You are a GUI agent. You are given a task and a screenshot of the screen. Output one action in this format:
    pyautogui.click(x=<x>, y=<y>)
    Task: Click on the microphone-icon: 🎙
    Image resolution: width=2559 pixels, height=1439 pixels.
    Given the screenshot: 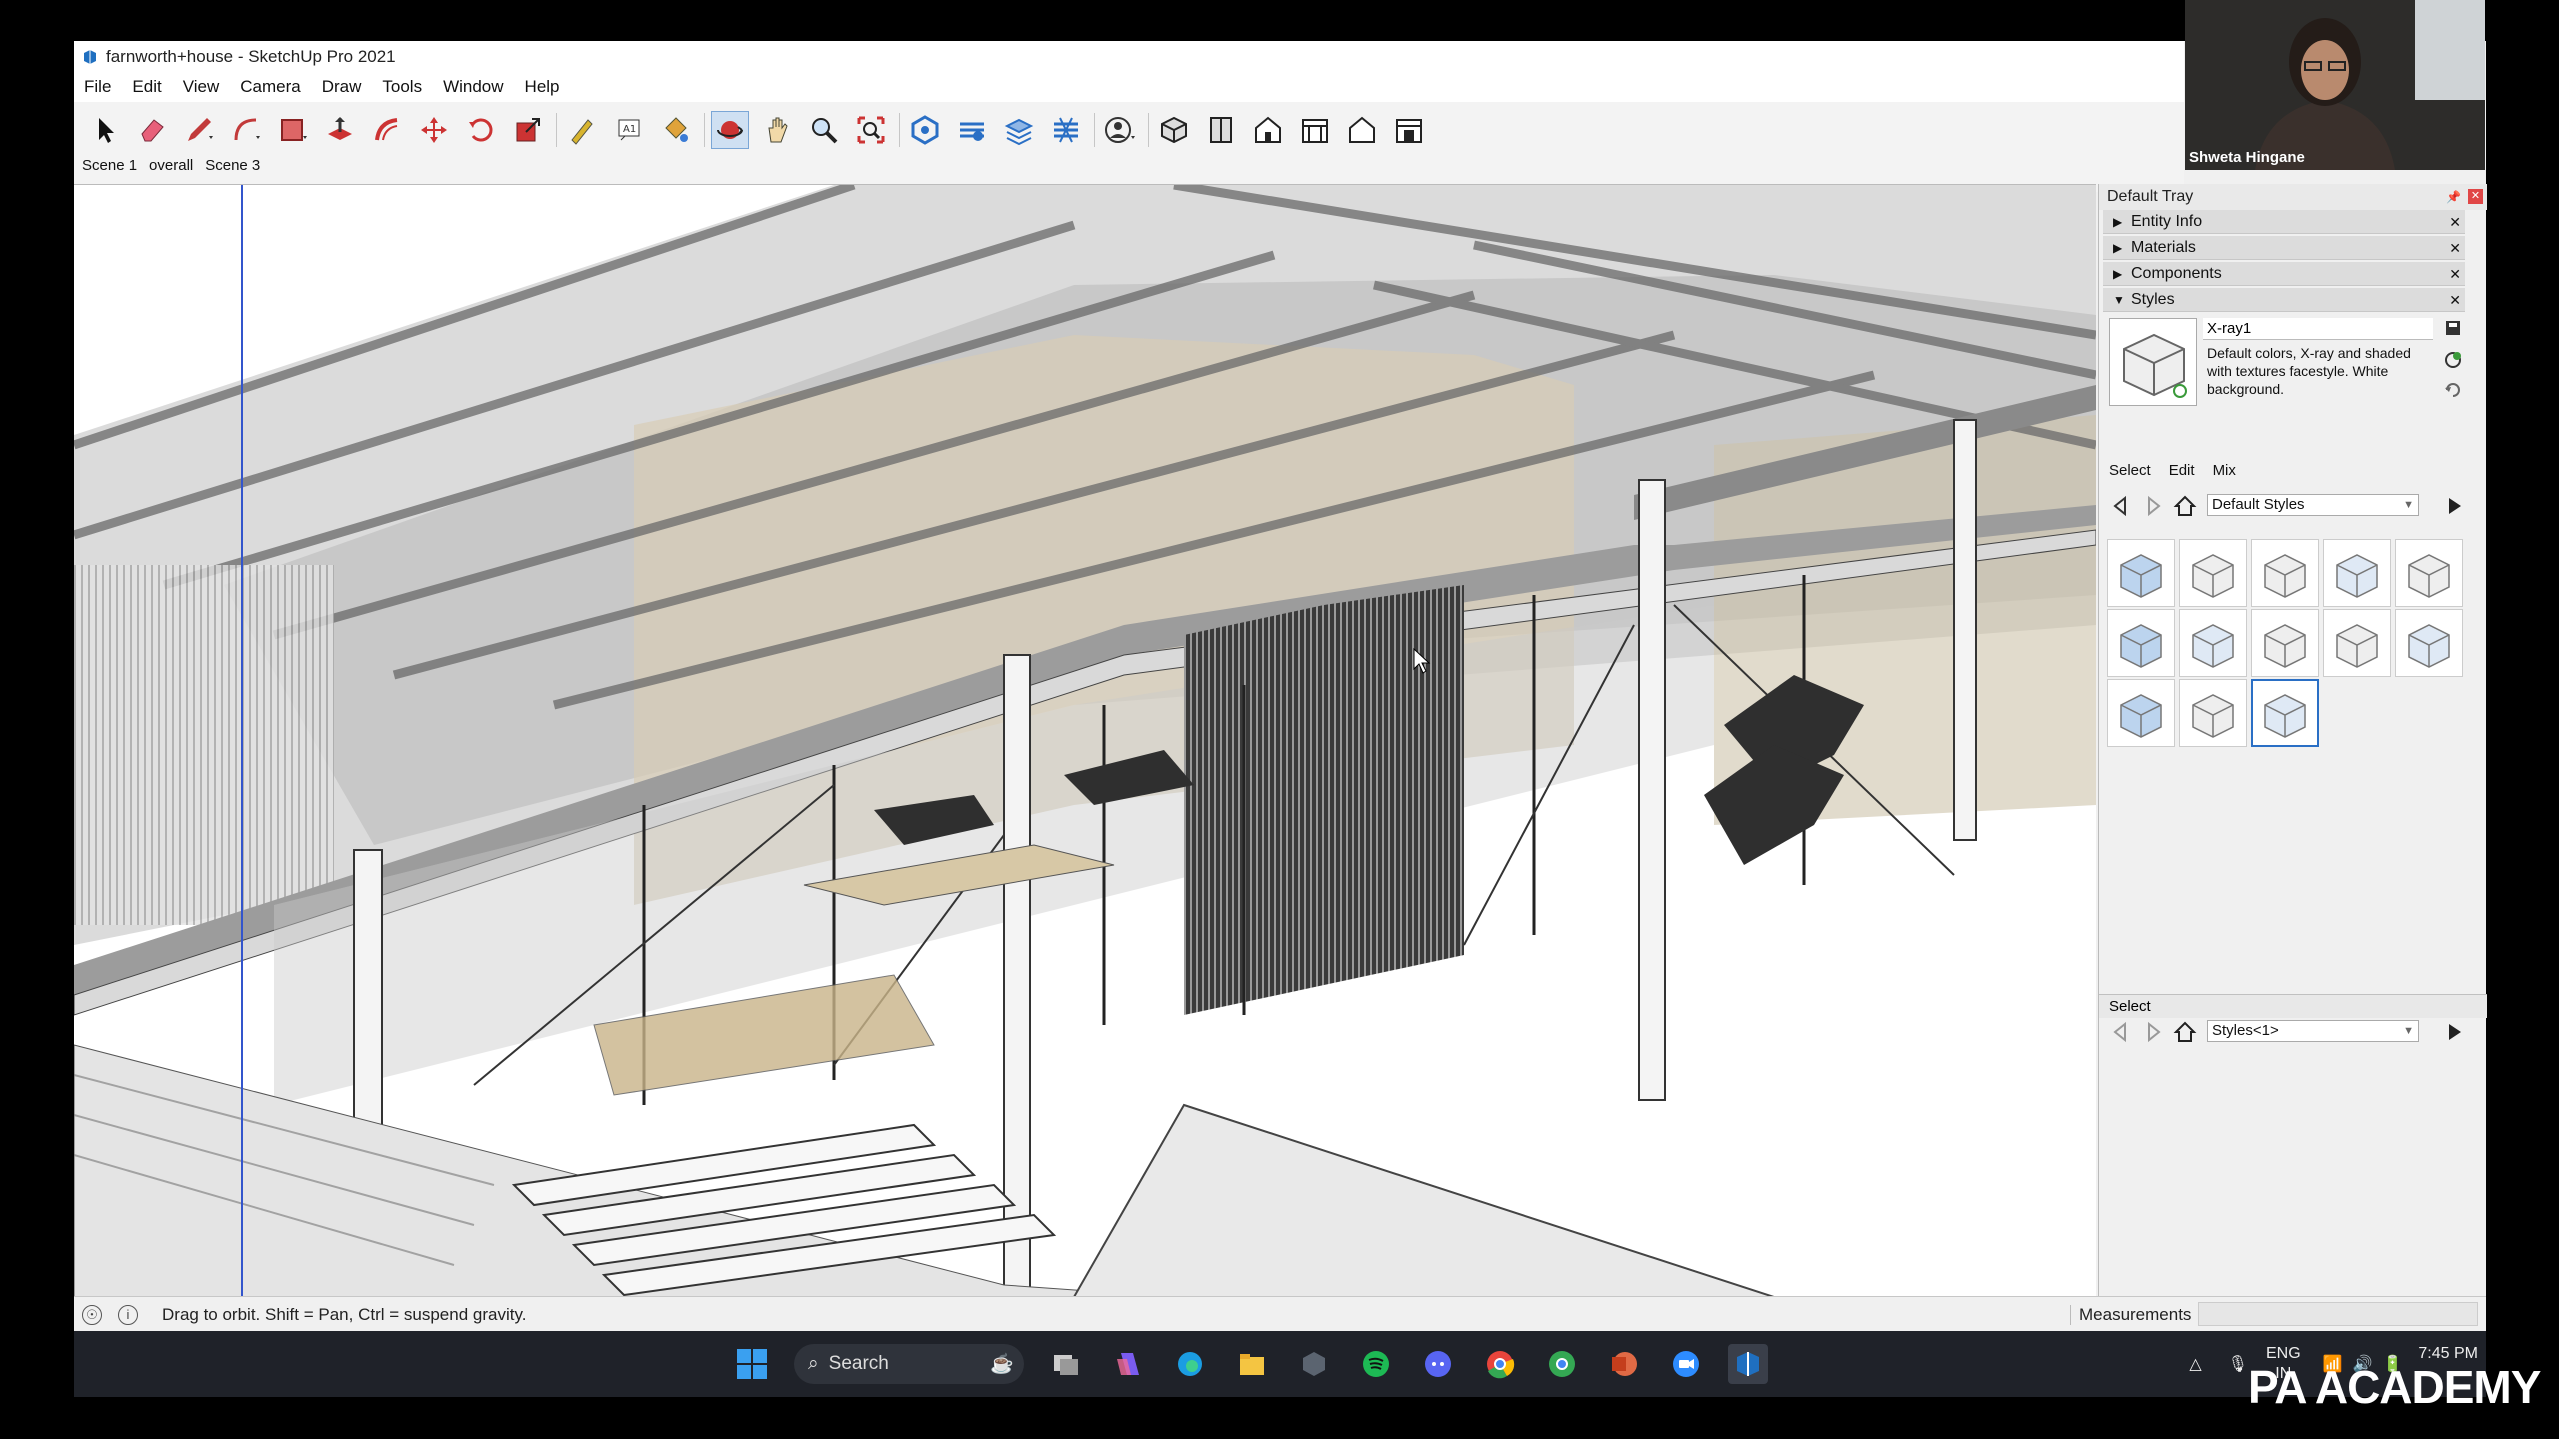 What is the action you would take?
    pyautogui.click(x=2238, y=1364)
    